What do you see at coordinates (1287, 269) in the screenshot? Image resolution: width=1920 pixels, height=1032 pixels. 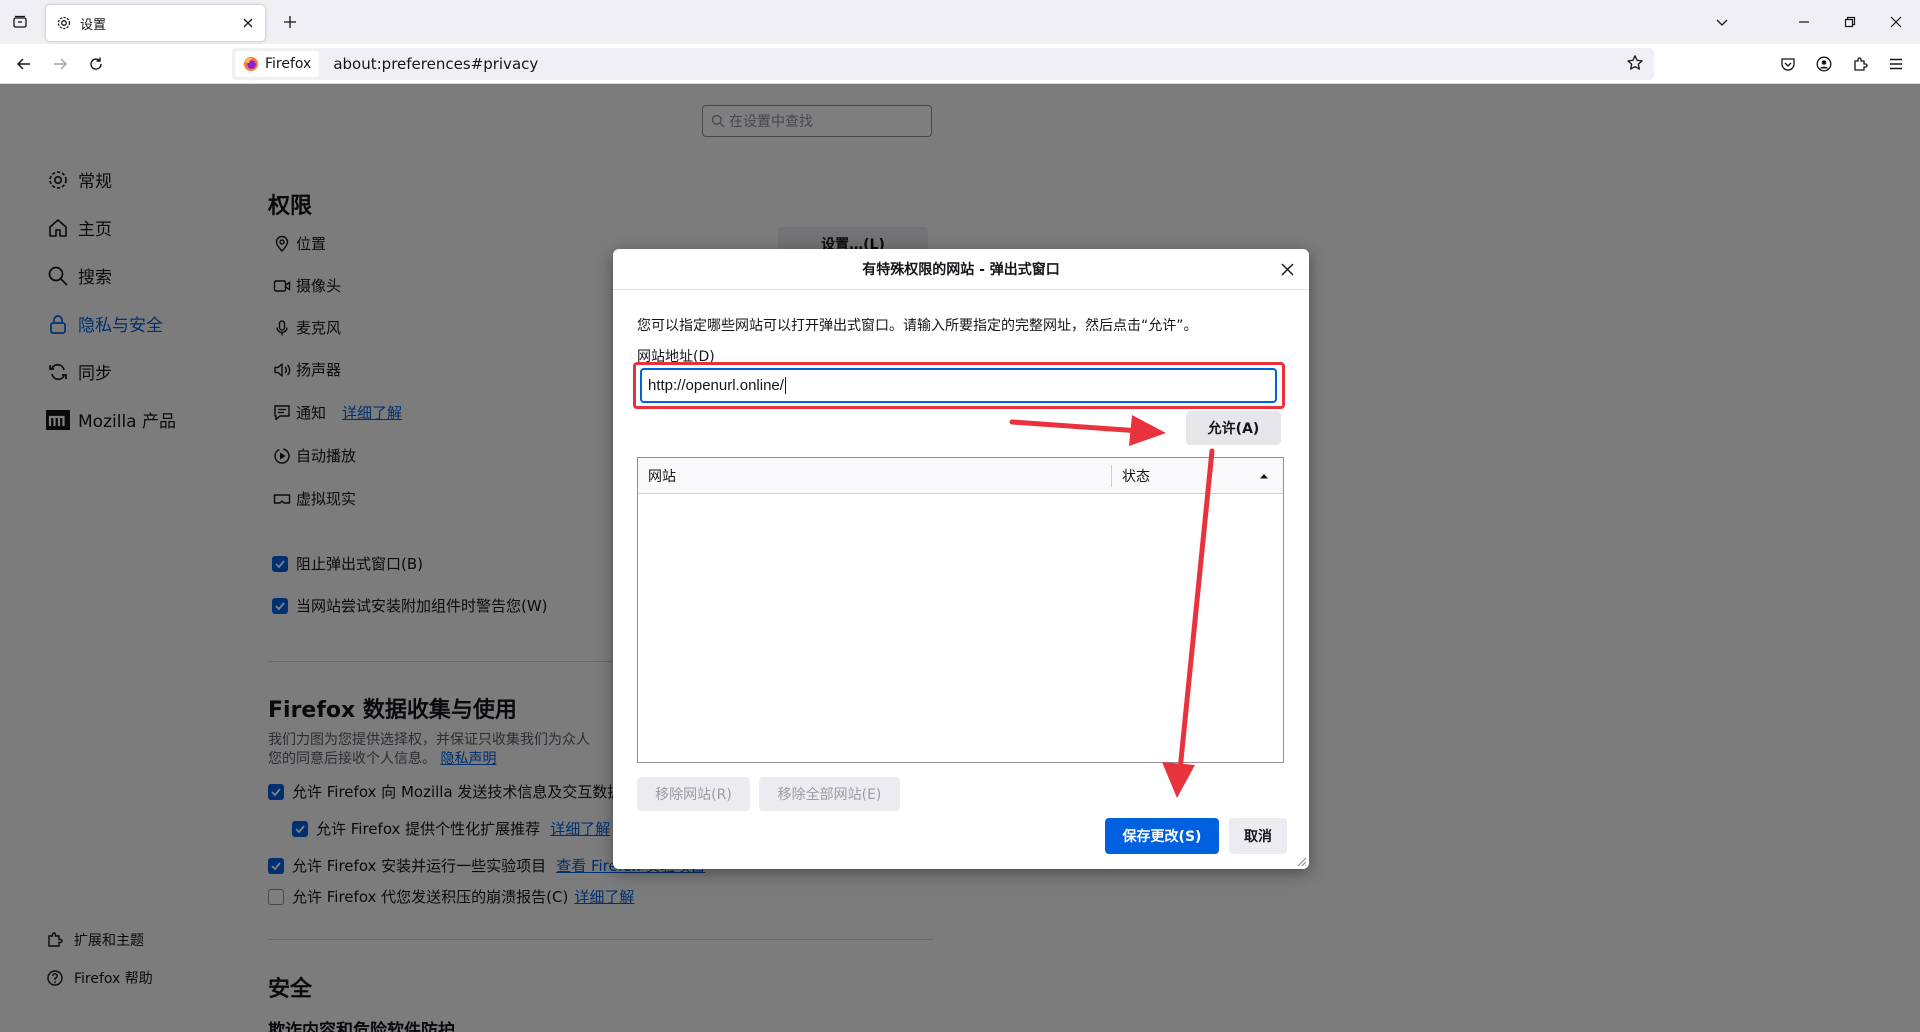 I see `close-icon` at bounding box center [1287, 269].